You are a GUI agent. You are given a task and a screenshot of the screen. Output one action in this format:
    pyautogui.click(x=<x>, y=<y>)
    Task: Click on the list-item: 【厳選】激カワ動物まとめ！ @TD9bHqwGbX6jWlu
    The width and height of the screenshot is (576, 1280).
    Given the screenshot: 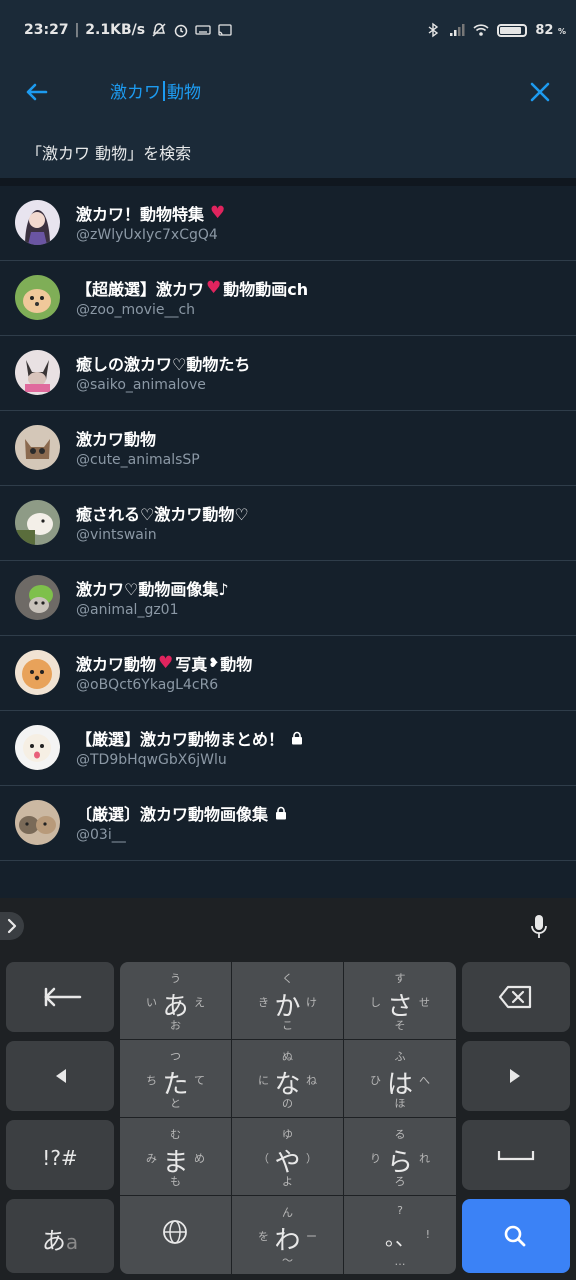 What is the action you would take?
    pyautogui.click(x=288, y=748)
    